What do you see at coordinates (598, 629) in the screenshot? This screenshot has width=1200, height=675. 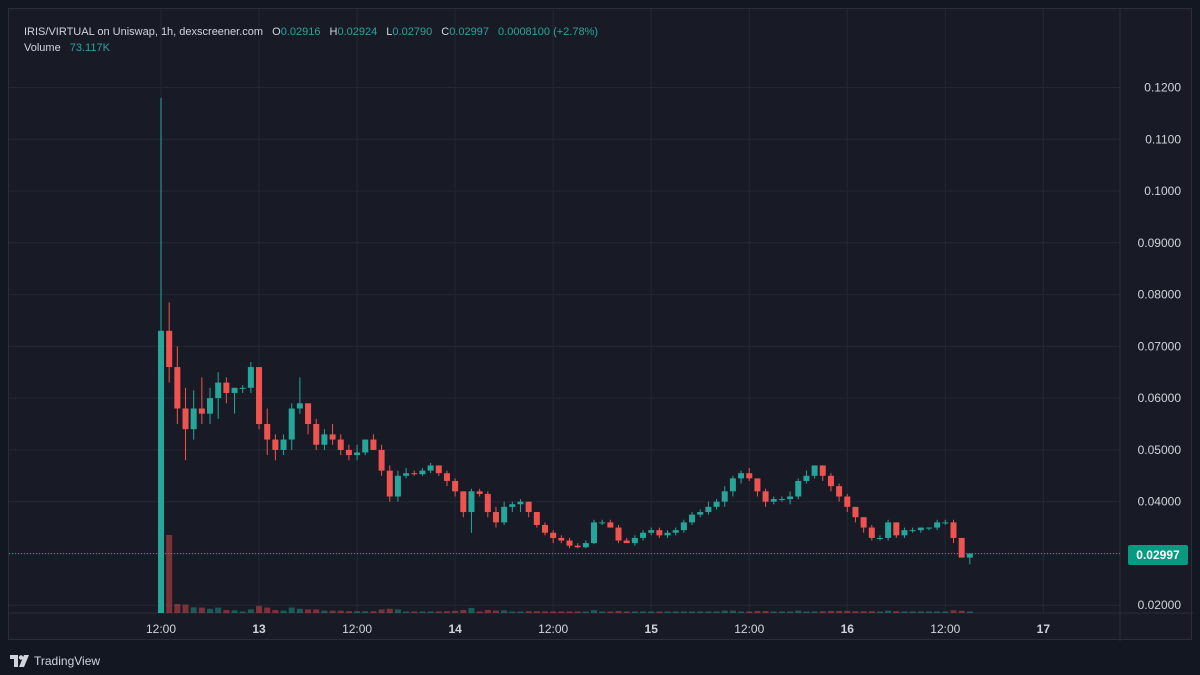 I see `x-axis: 12:00 13 12:00 14 12:00 15 12:00 16 12:00 17` at bounding box center [598, 629].